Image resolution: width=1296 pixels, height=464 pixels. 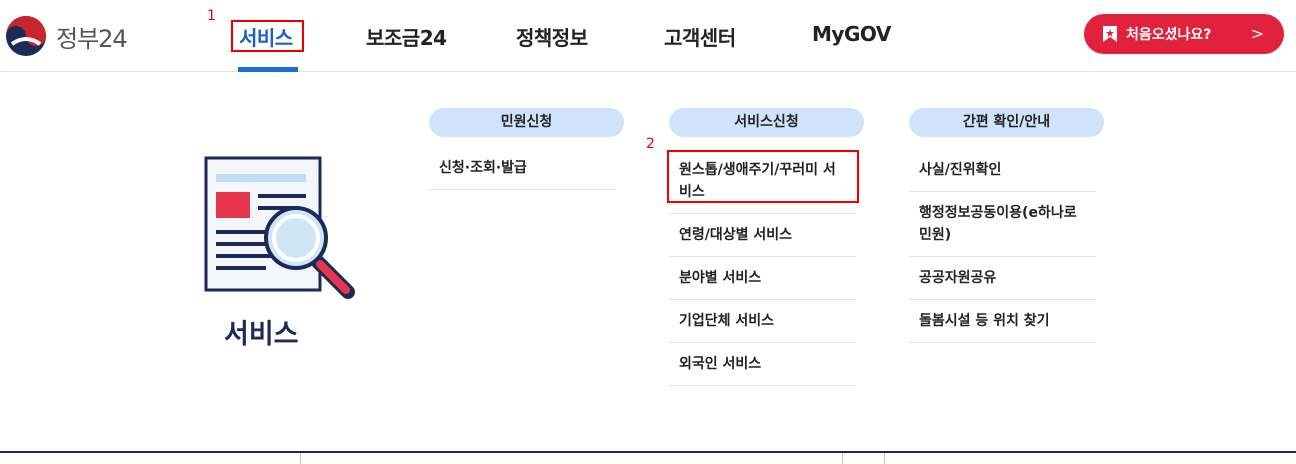 I want to click on bookmark-star-icon, so click(x=1110, y=34).